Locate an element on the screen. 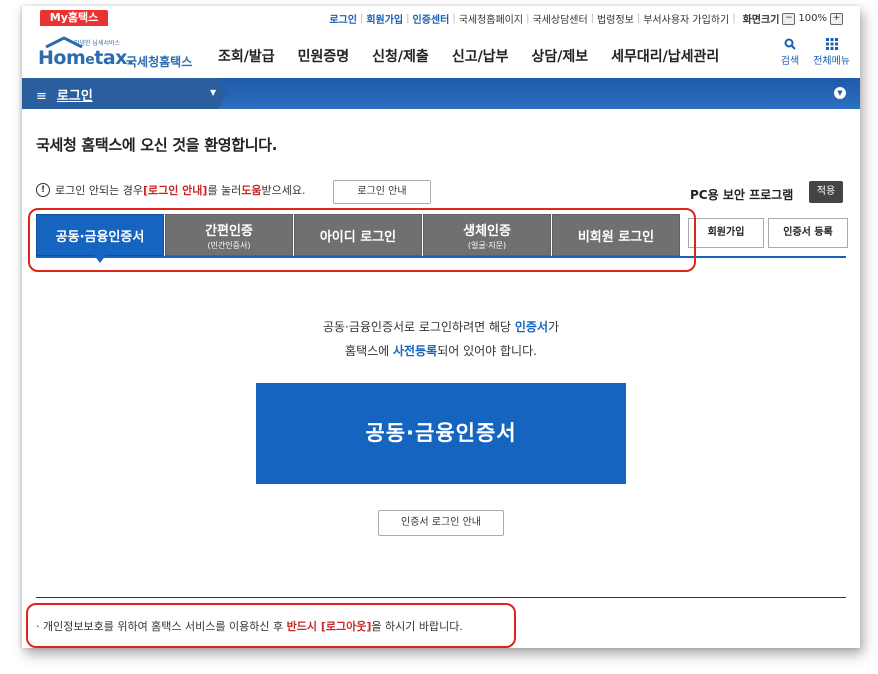  tabs-highlight-annotation is located at coordinates (362, 240).